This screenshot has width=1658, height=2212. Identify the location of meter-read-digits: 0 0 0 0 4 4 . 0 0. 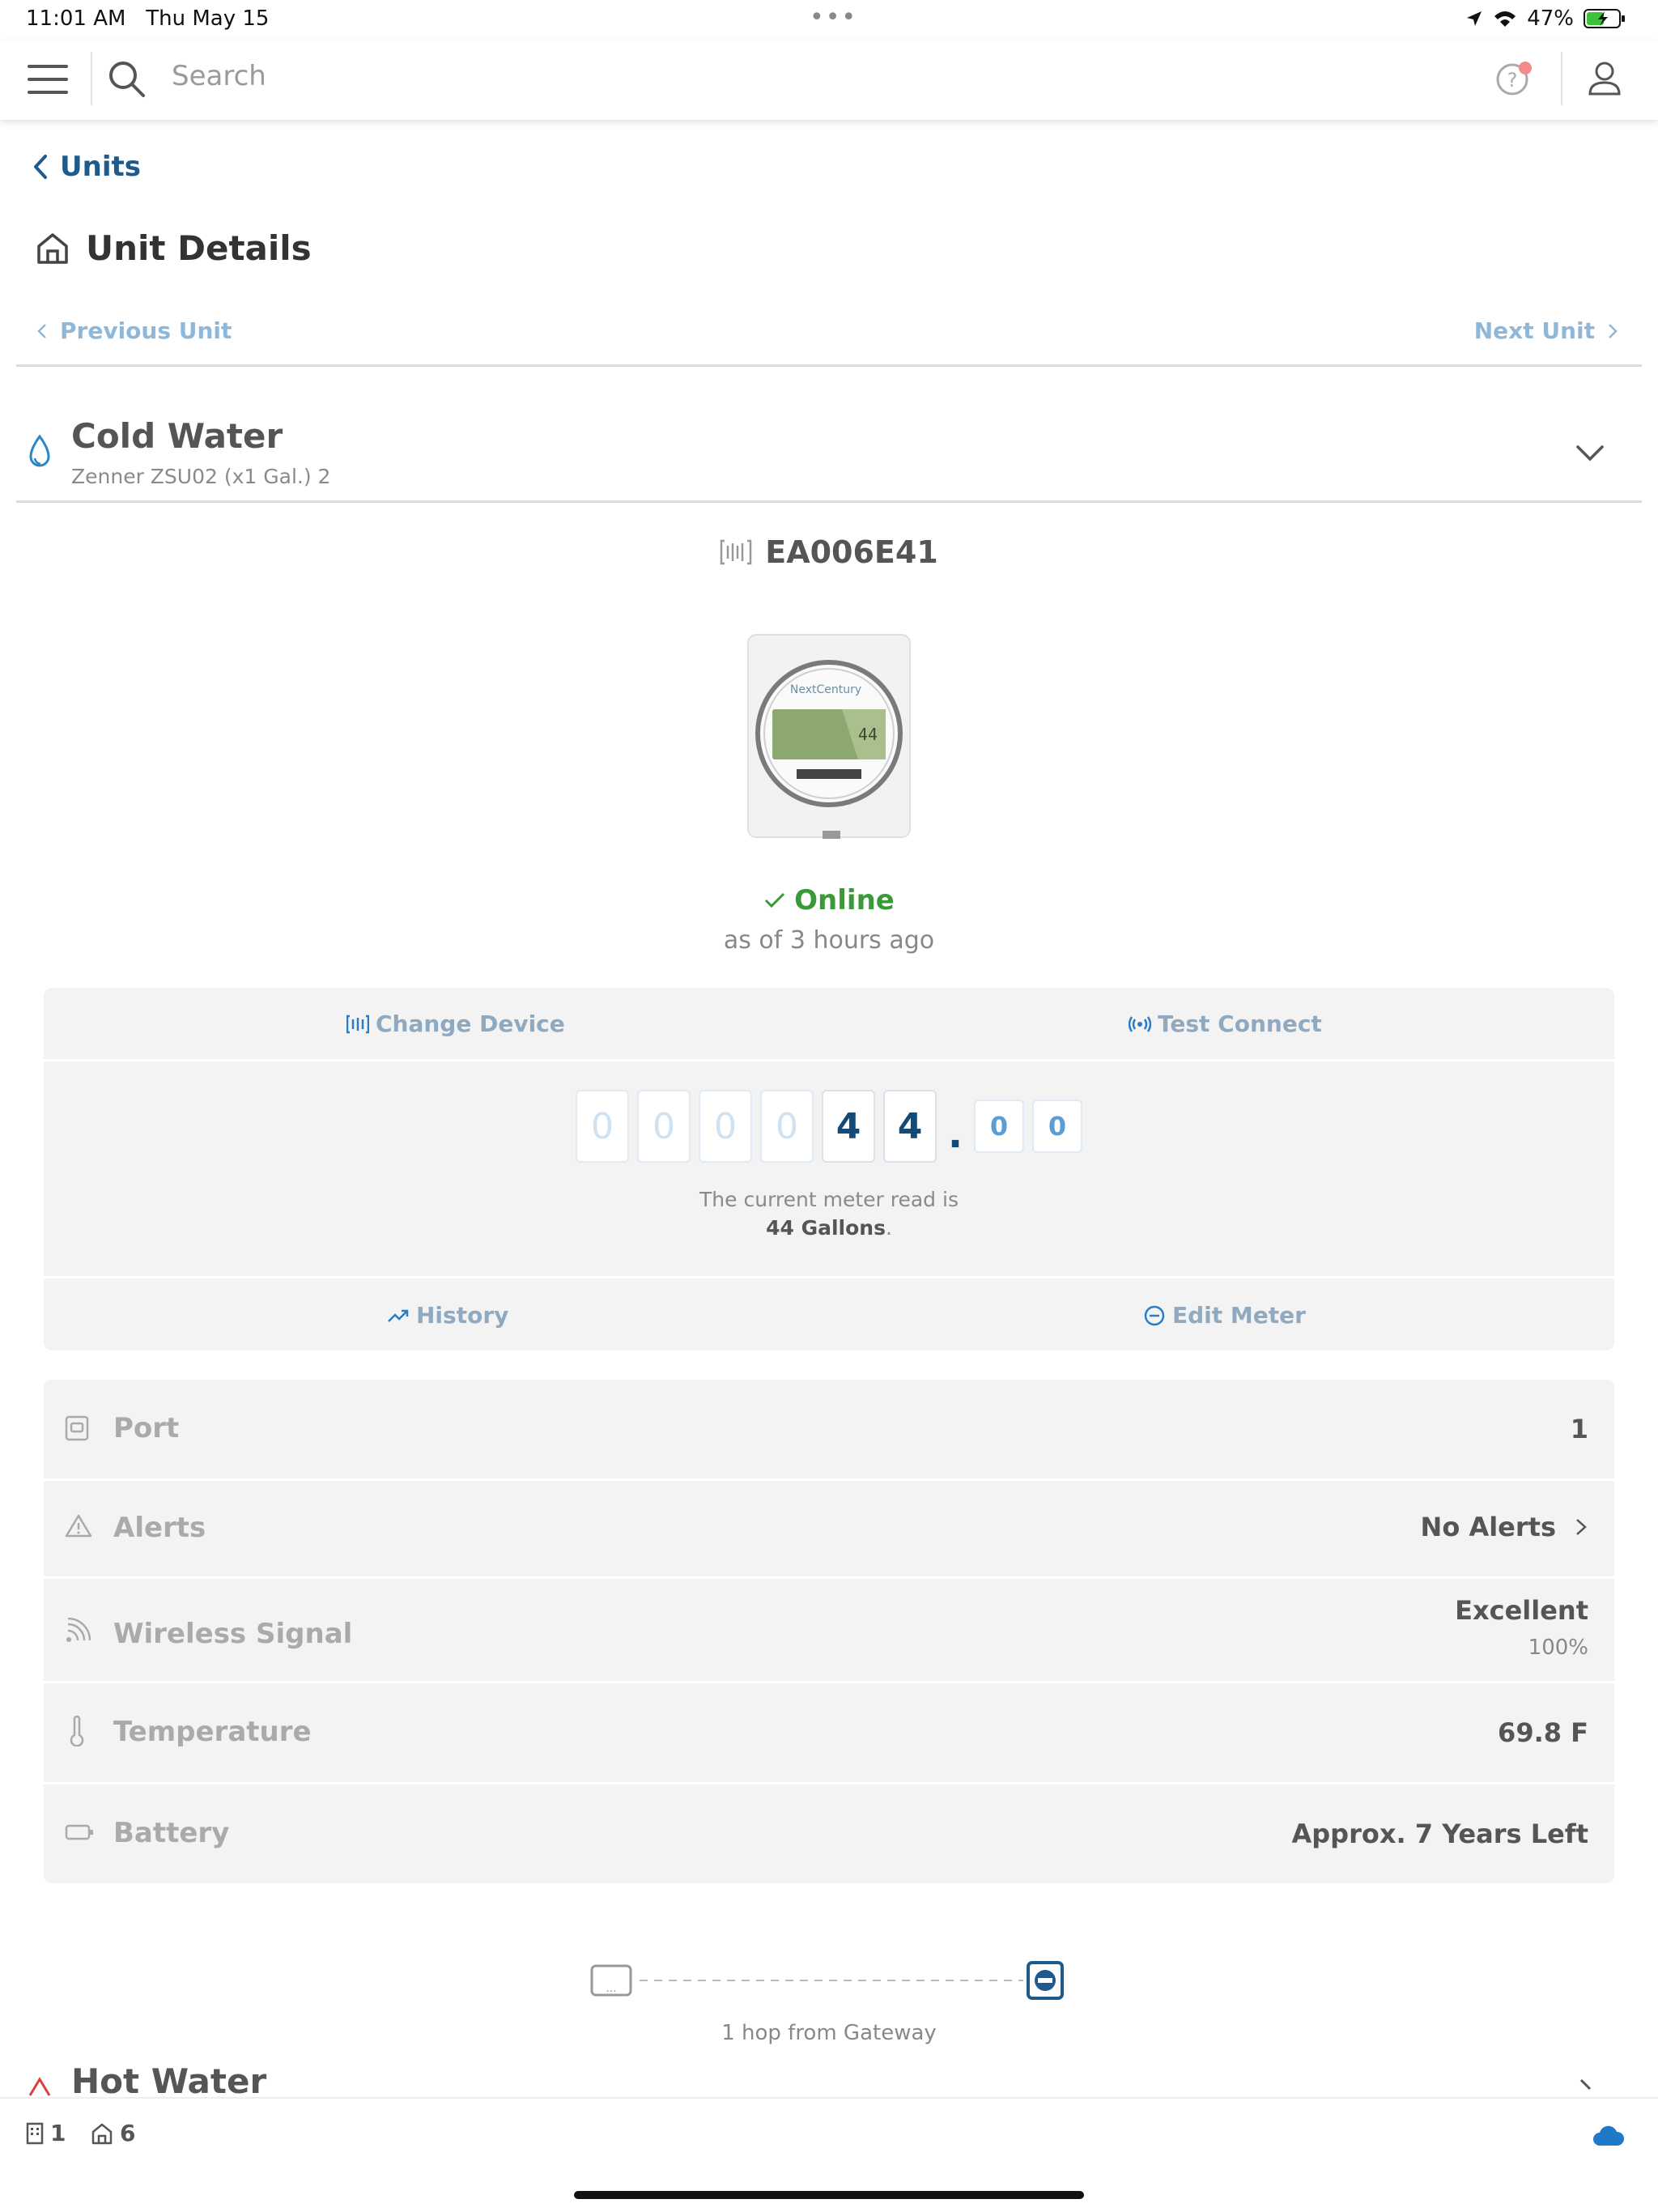
(829, 1127).